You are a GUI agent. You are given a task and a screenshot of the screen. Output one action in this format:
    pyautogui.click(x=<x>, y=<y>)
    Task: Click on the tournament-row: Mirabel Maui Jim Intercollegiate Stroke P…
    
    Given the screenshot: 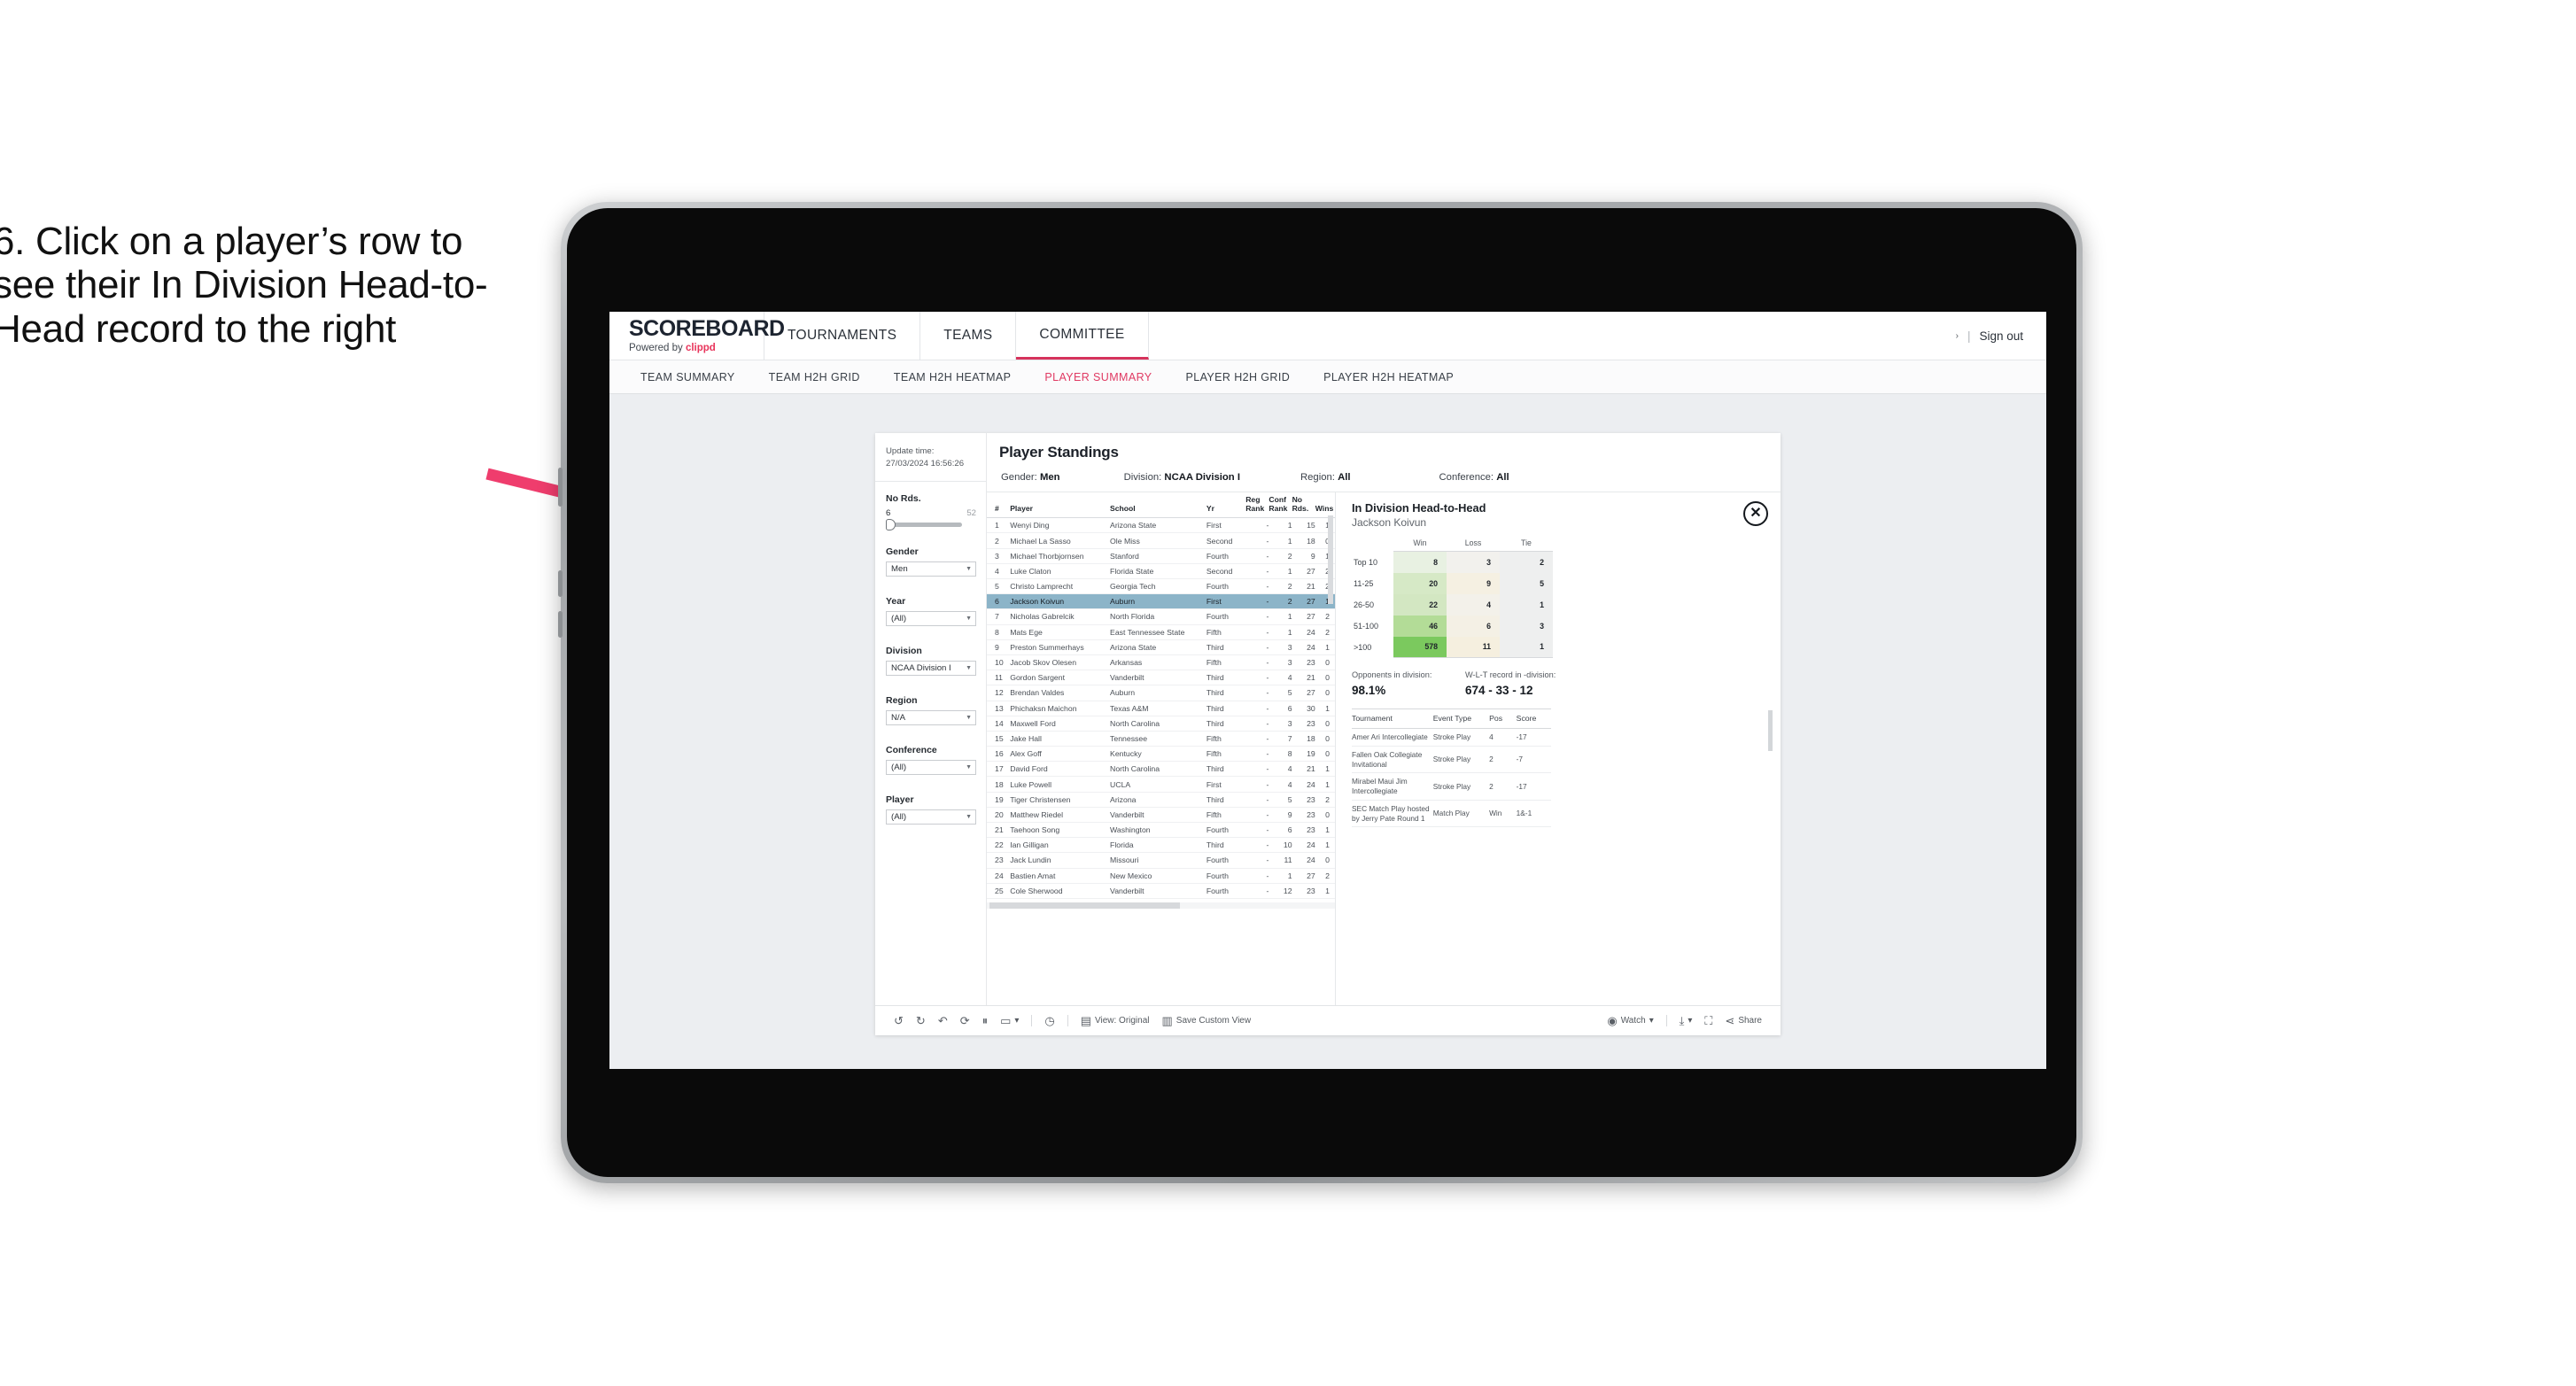 What is the action you would take?
    pyautogui.click(x=1451, y=786)
    